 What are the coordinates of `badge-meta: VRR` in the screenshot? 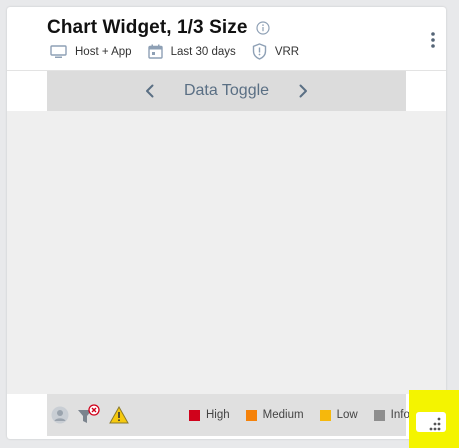 It's located at (275, 51).